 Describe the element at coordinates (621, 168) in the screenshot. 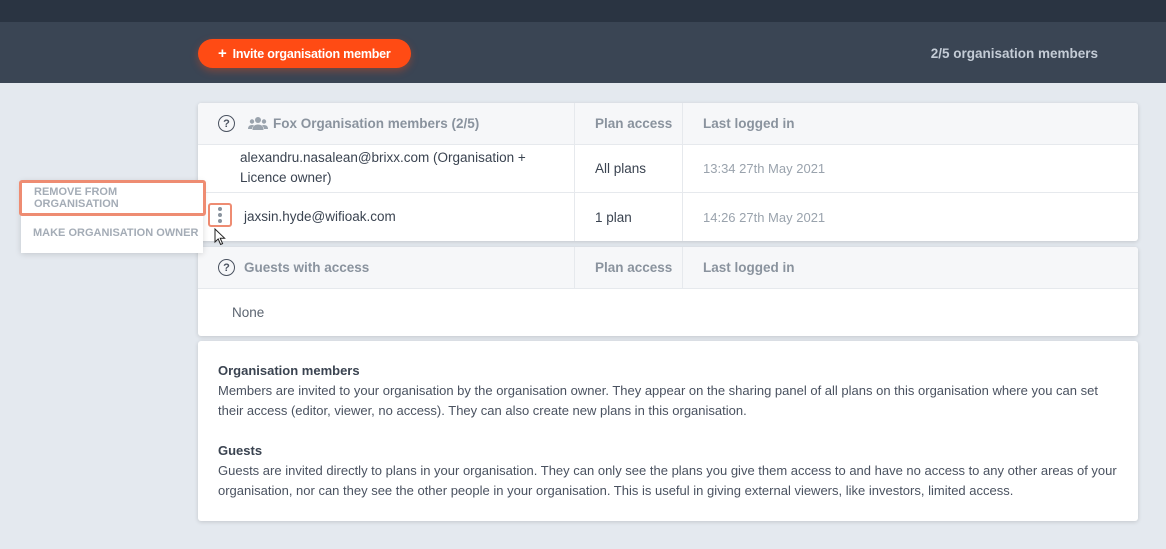

I see `member-plan-access: All plans` at that location.